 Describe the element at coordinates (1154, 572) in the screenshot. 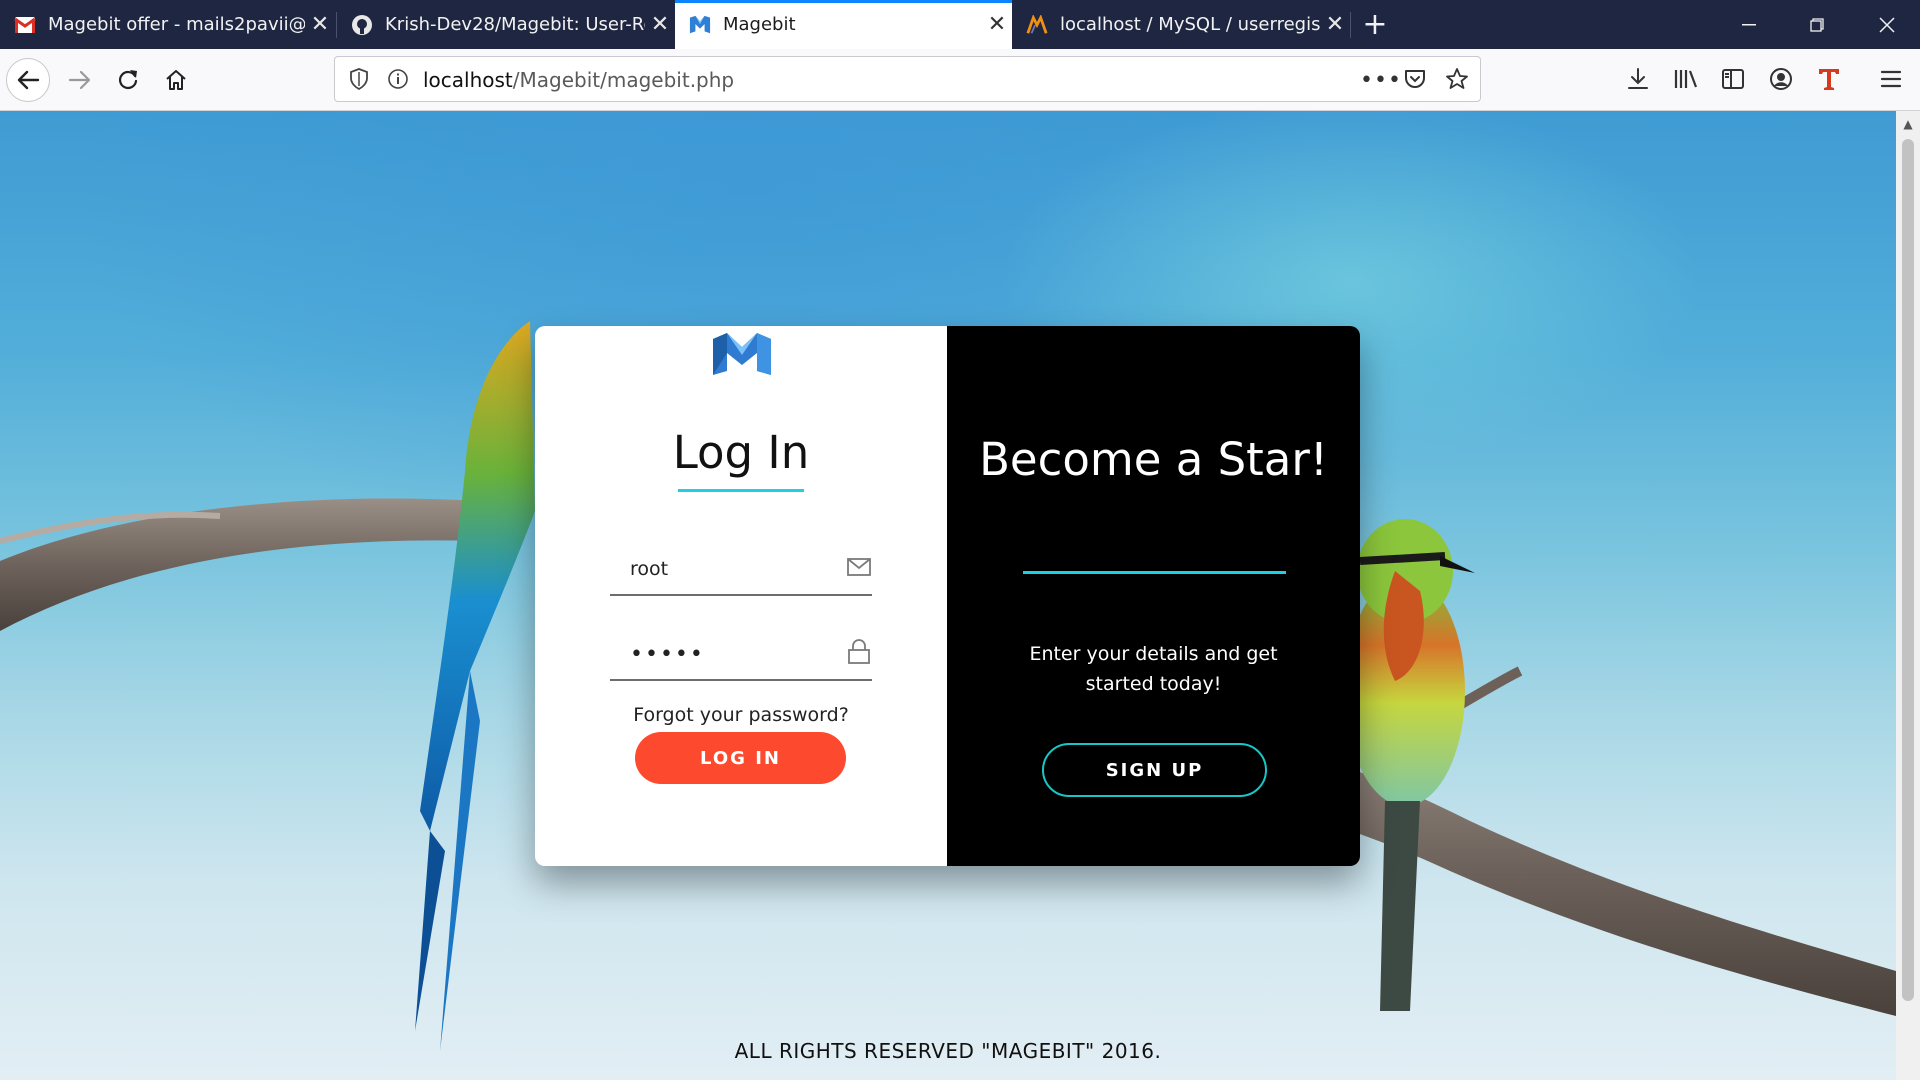

I see `heading-underline` at that location.